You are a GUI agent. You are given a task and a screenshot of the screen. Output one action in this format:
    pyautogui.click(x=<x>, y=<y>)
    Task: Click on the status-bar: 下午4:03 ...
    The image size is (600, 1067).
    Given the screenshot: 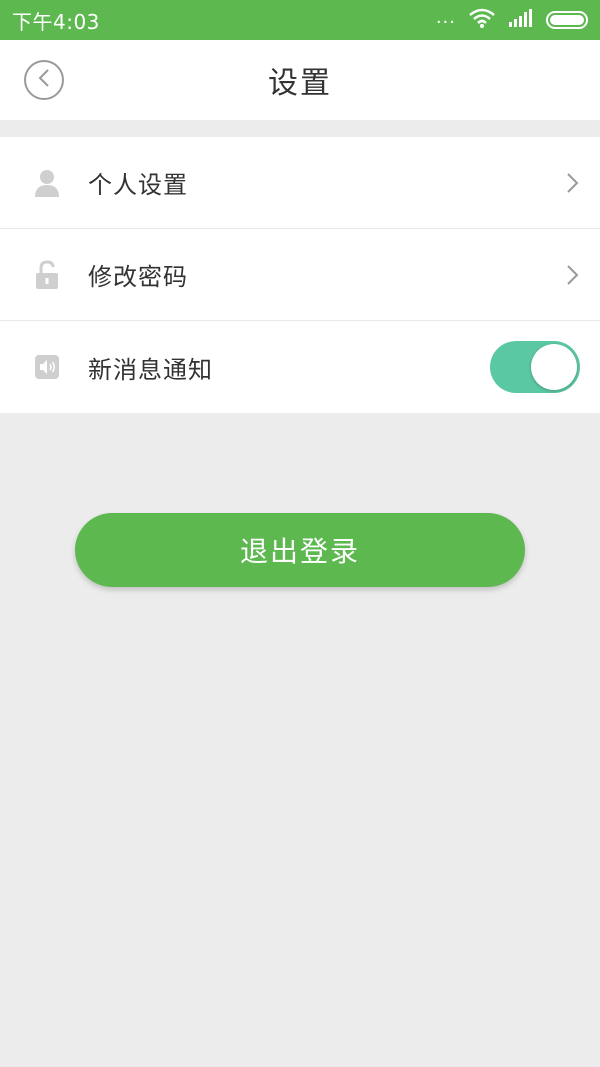 What is the action you would take?
    pyautogui.click(x=300, y=20)
    